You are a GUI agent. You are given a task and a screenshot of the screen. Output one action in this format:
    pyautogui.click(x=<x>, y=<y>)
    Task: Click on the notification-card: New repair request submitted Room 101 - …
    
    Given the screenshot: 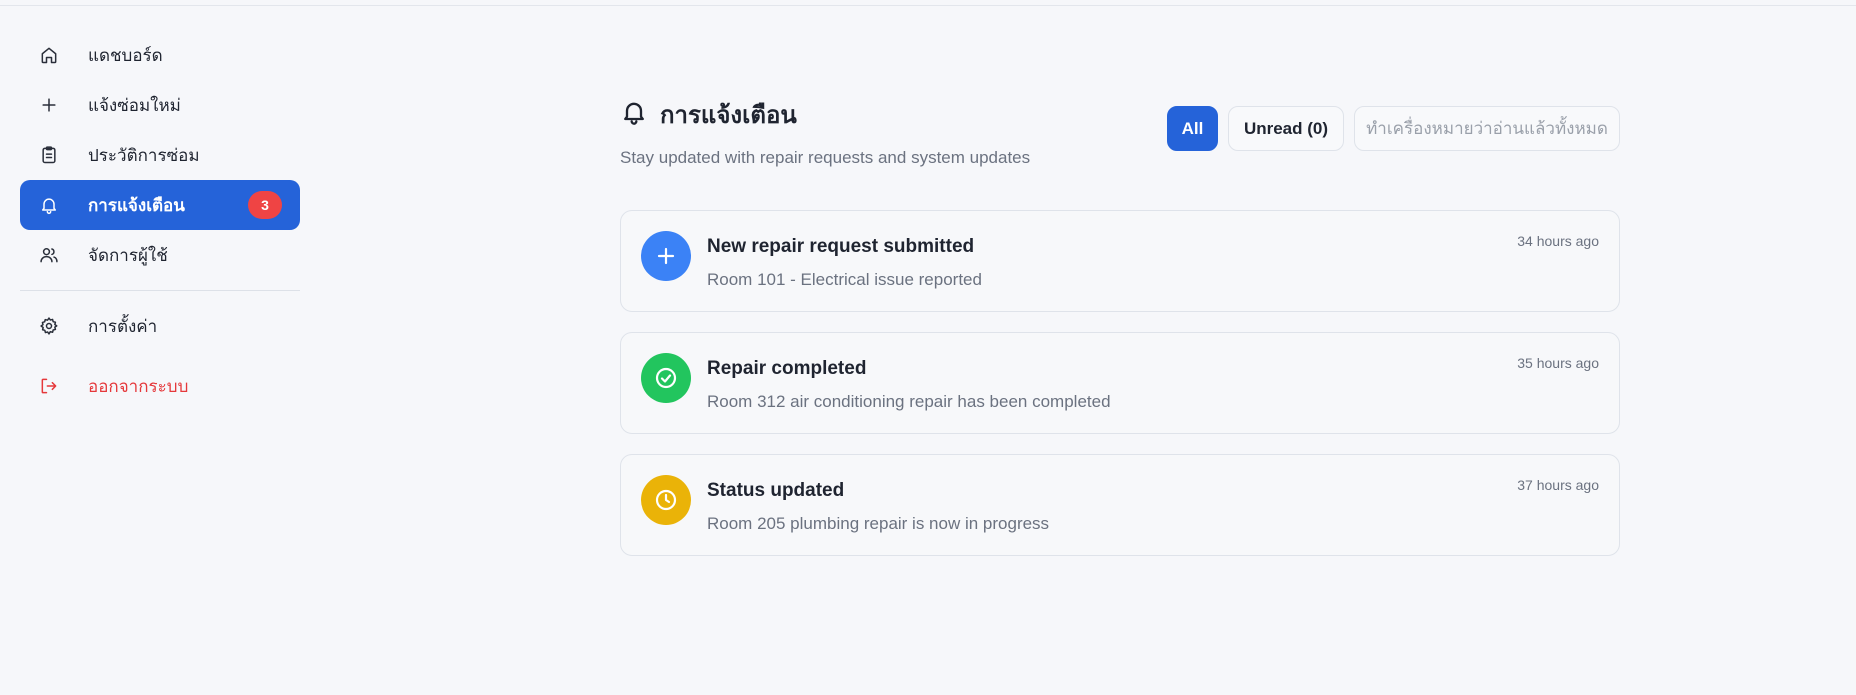 What is the action you would take?
    pyautogui.click(x=1120, y=261)
    